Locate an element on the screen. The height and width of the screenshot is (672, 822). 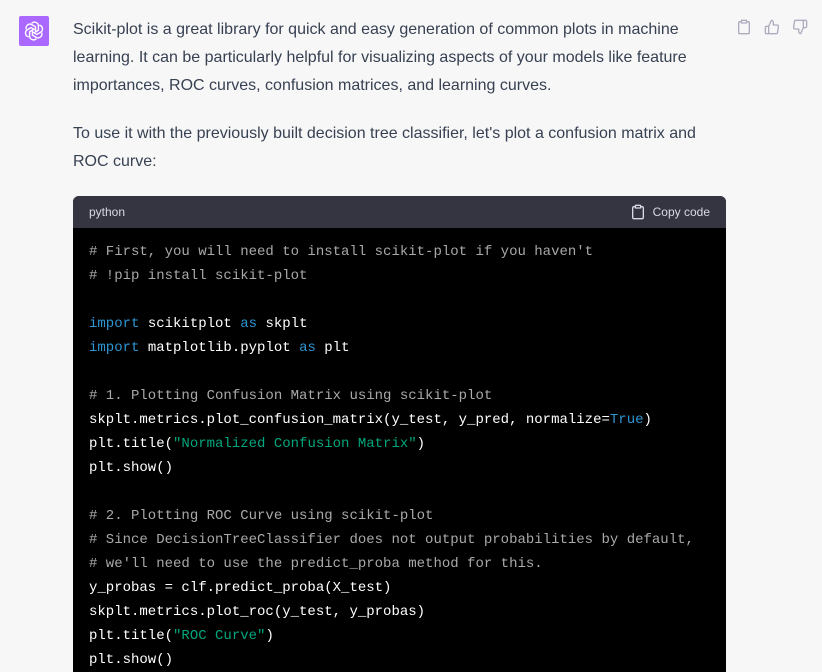
code-line: skplt.metrics.plot_roc(y_test, y_probas) is located at coordinates (257, 612).